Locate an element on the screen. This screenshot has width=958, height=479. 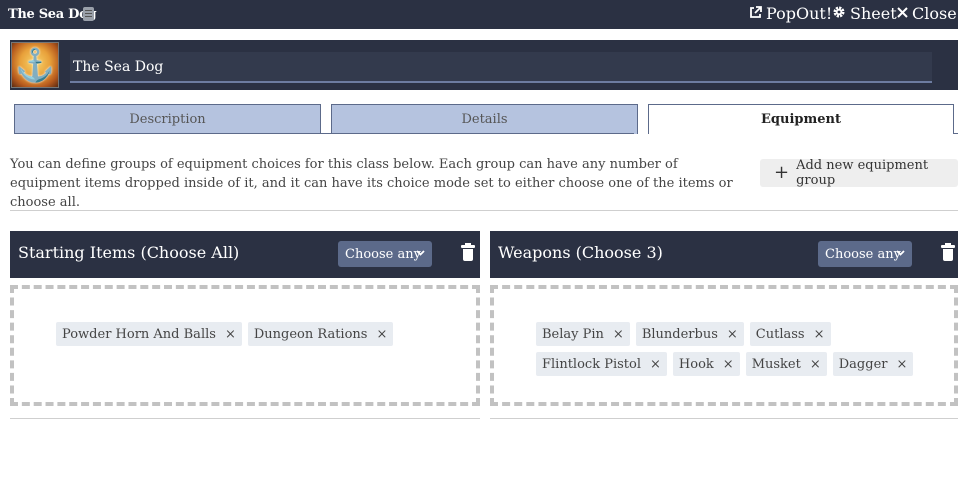
equipment-item: Blunderbus × is located at coordinates (689, 334).